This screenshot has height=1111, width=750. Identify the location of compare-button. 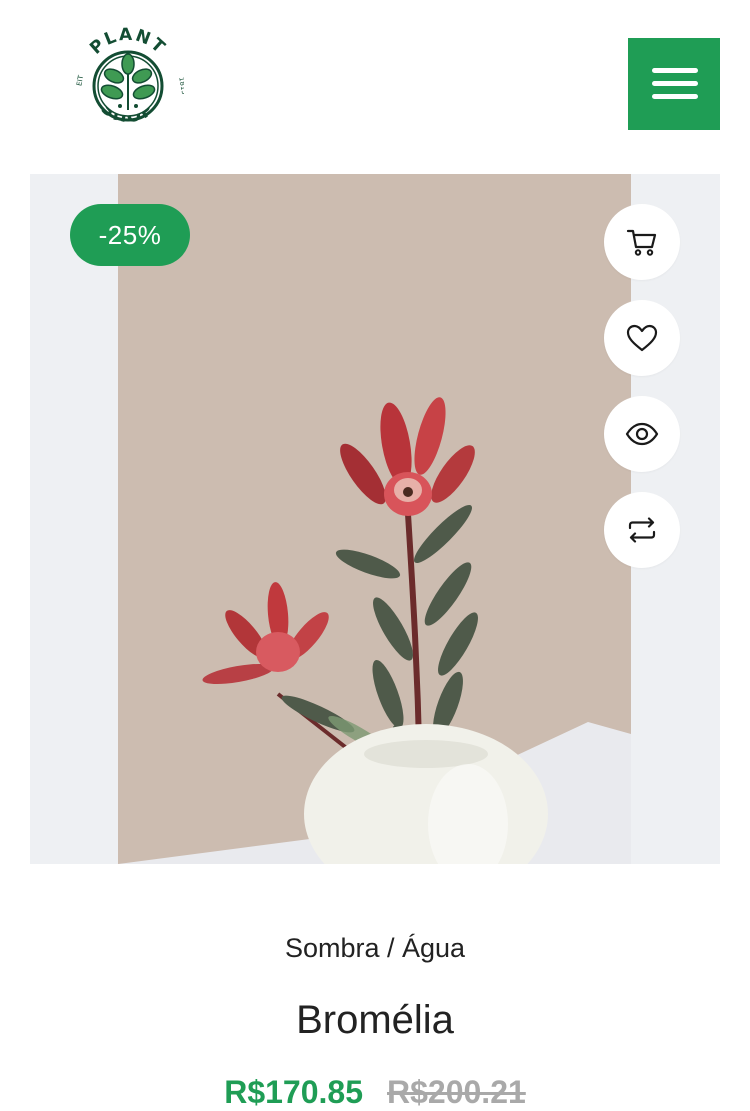
(642, 530).